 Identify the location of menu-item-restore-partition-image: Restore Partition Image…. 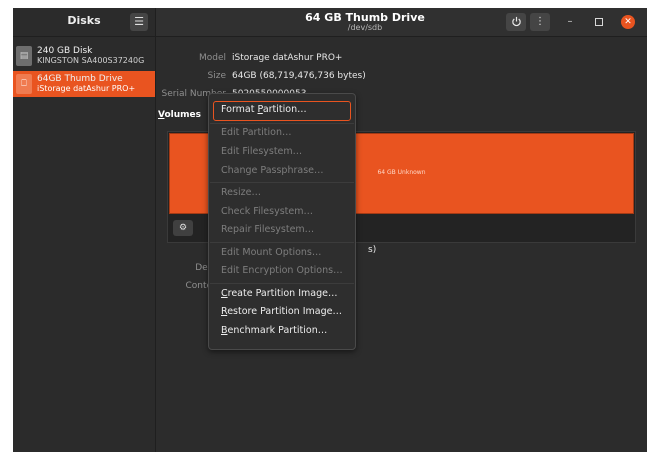
(281, 311).